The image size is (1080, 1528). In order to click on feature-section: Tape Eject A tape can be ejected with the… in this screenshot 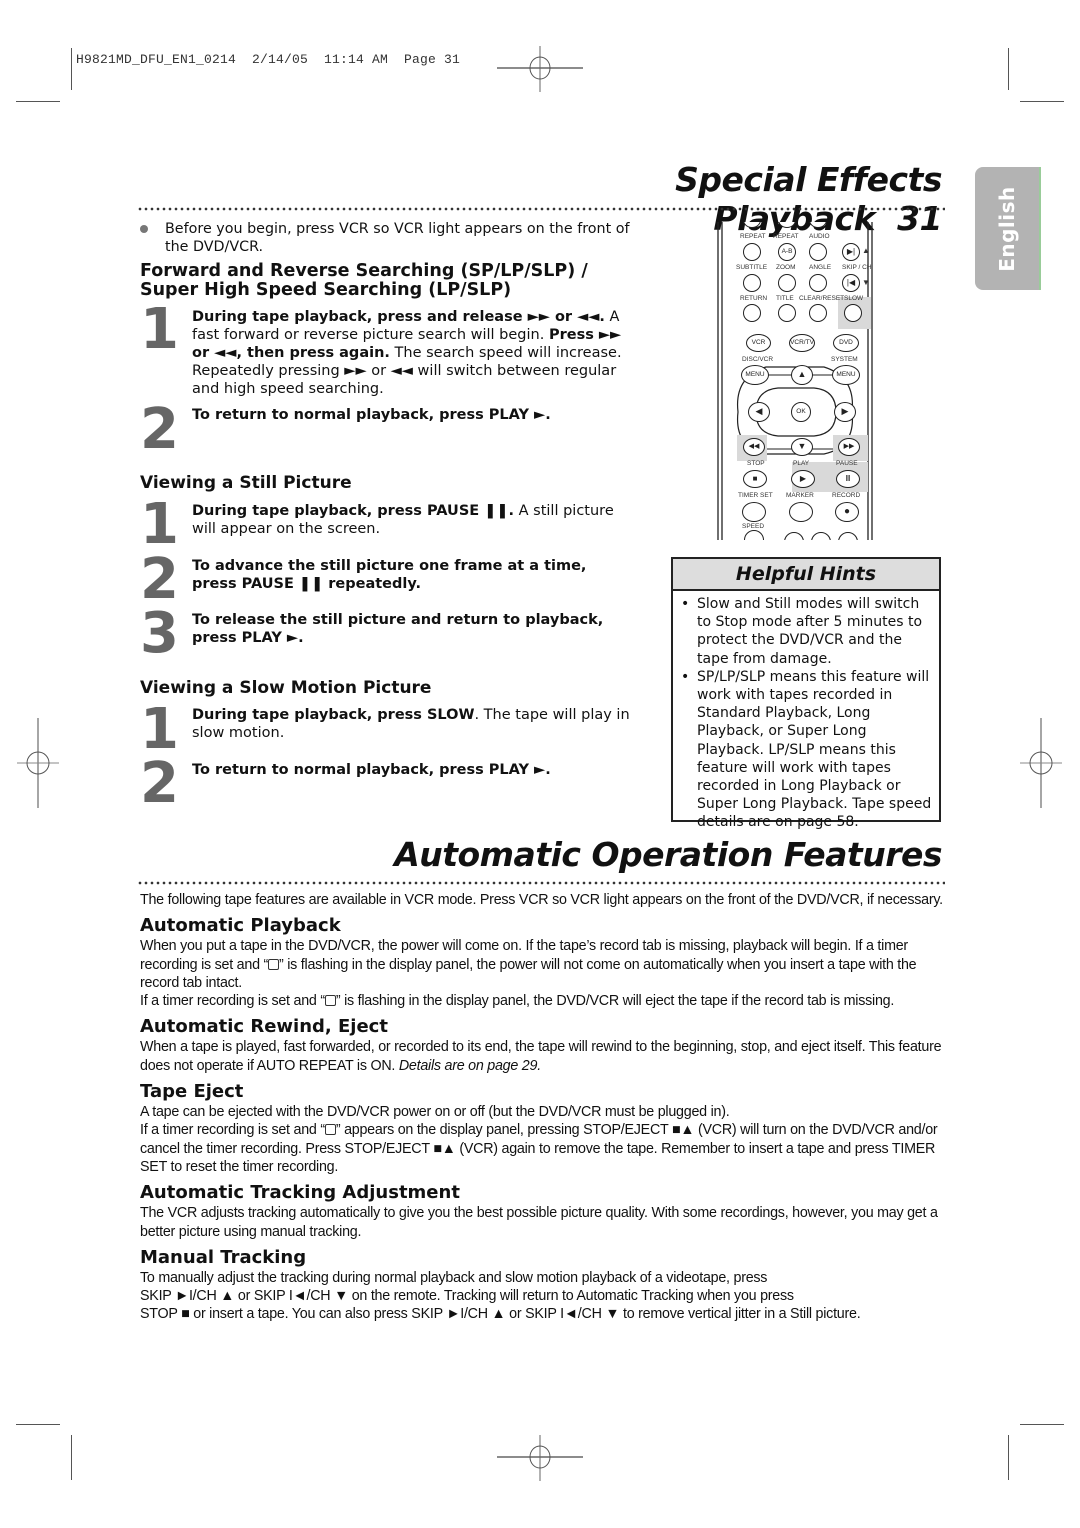, I will do `click(542, 1128)`.